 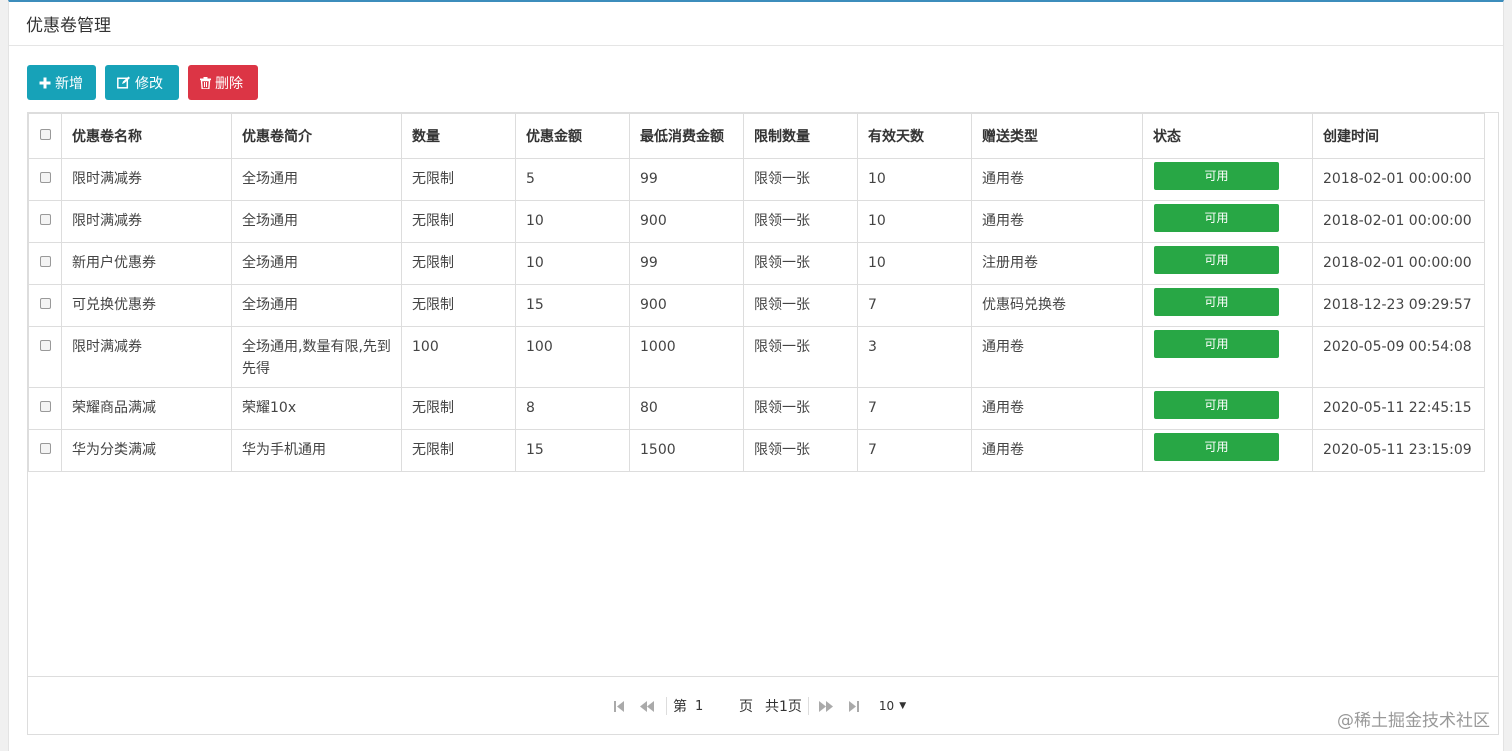 What do you see at coordinates (316, 136) in the screenshot?
I see `column-header: 优惠卷简介` at bounding box center [316, 136].